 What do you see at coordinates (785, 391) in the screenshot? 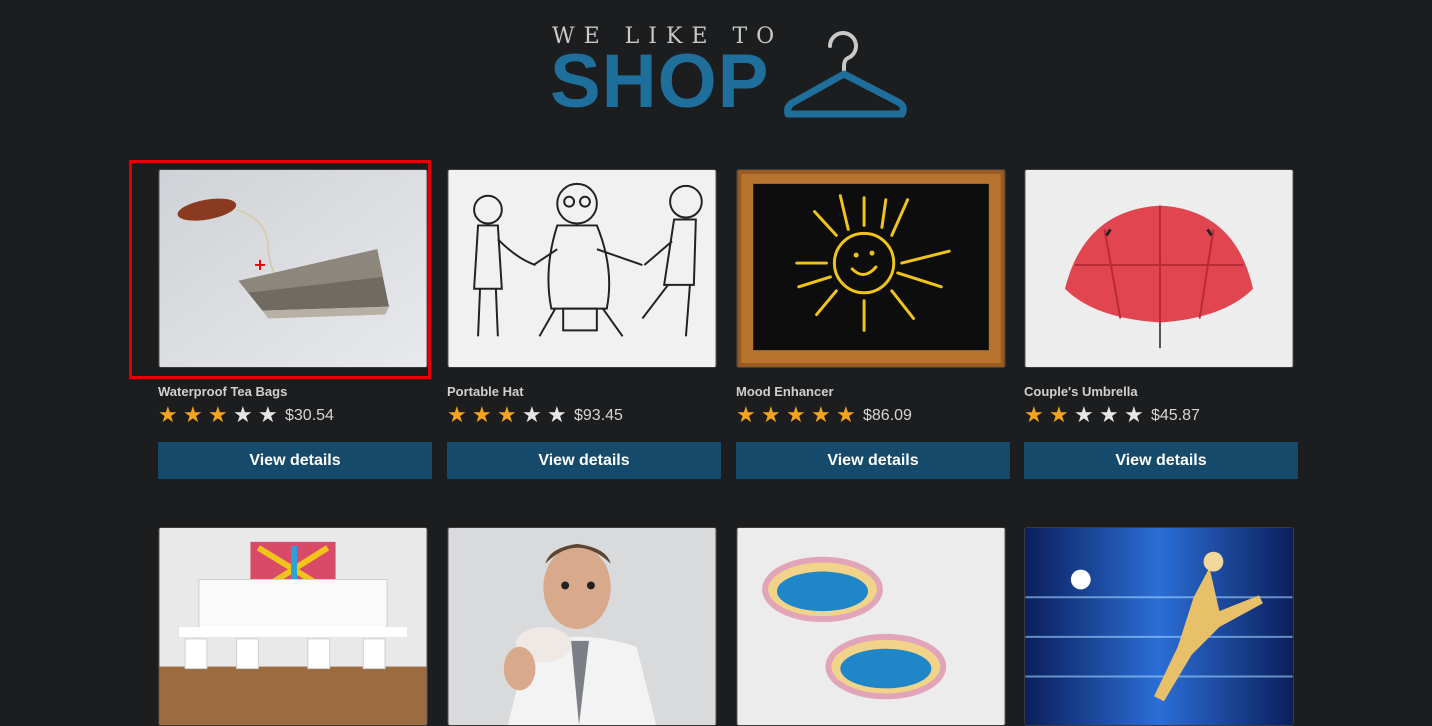
I see `product-name: Mood Enhancer` at bounding box center [785, 391].